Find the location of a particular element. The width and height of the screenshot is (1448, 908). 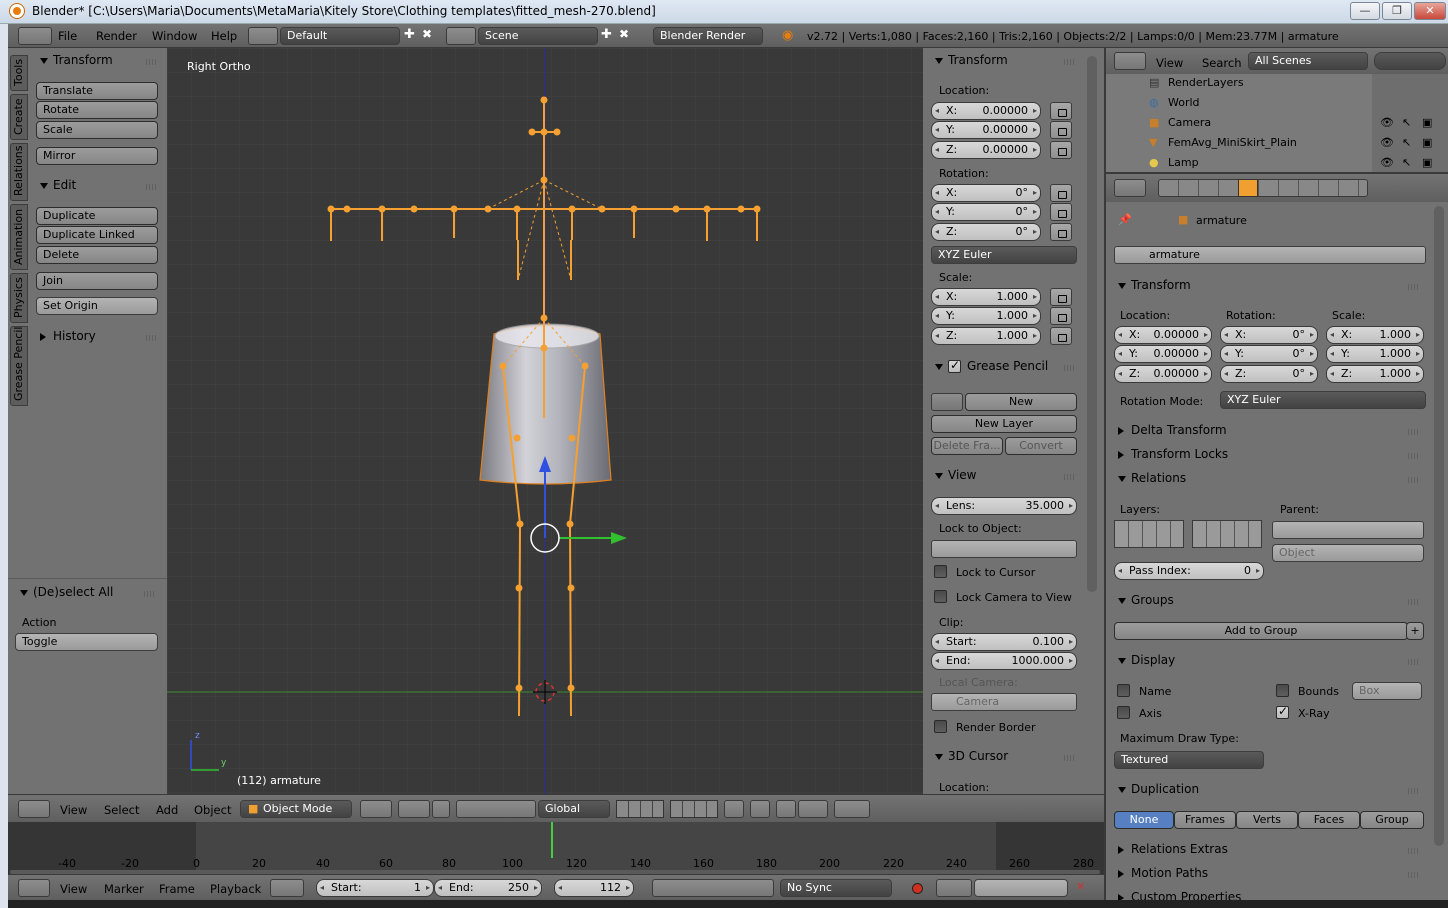

props-location-x: X:0.00000 is located at coordinates (1163, 335).